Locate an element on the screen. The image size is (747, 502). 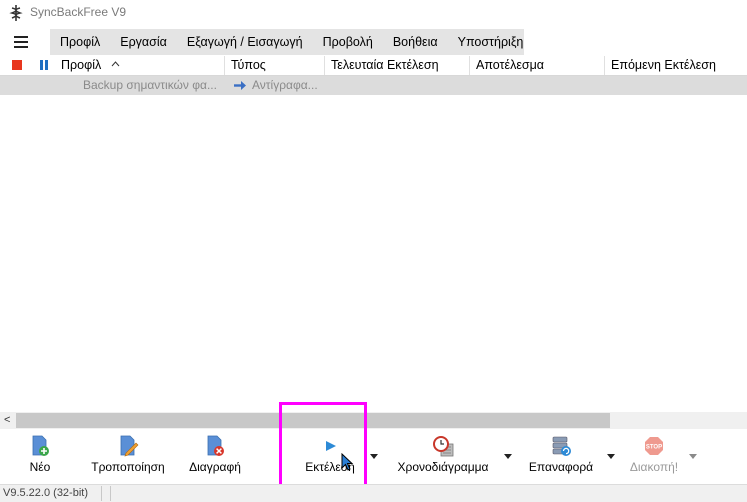
version-text: V9.5.22.0 (32-bit) is located at coordinates (45, 493).